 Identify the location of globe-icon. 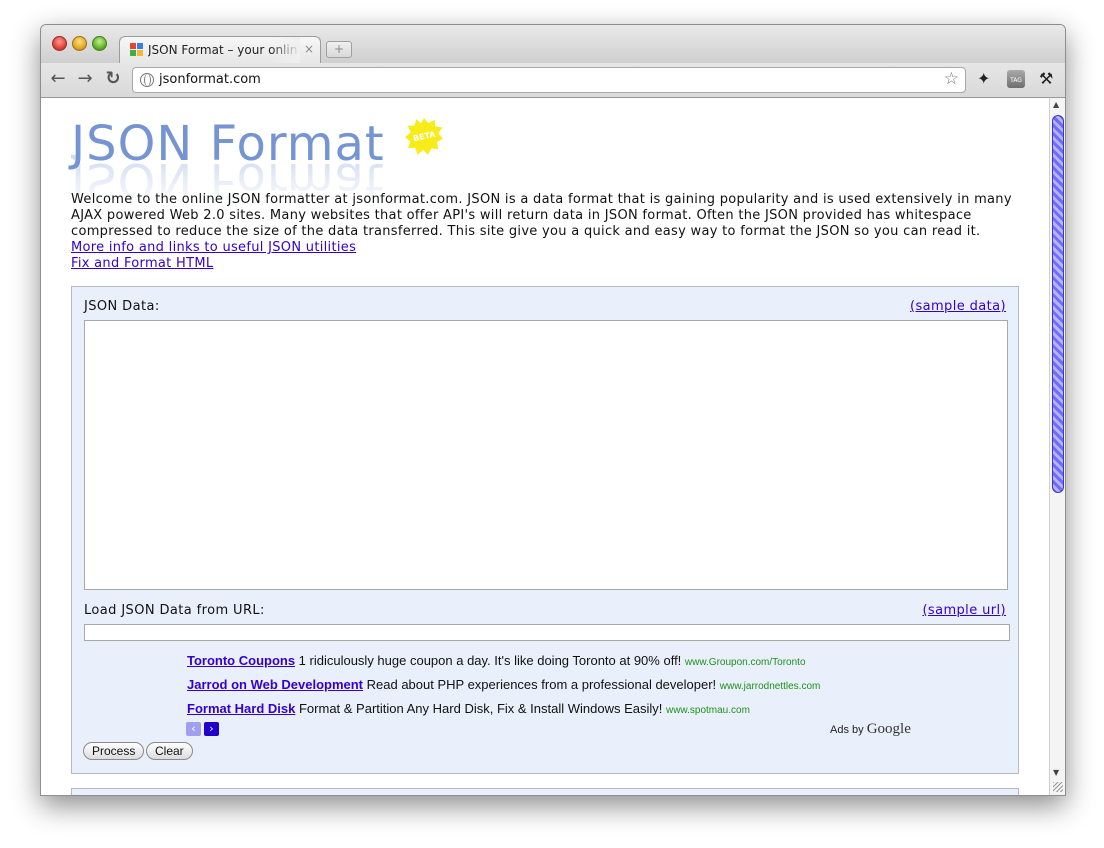
(147, 80).